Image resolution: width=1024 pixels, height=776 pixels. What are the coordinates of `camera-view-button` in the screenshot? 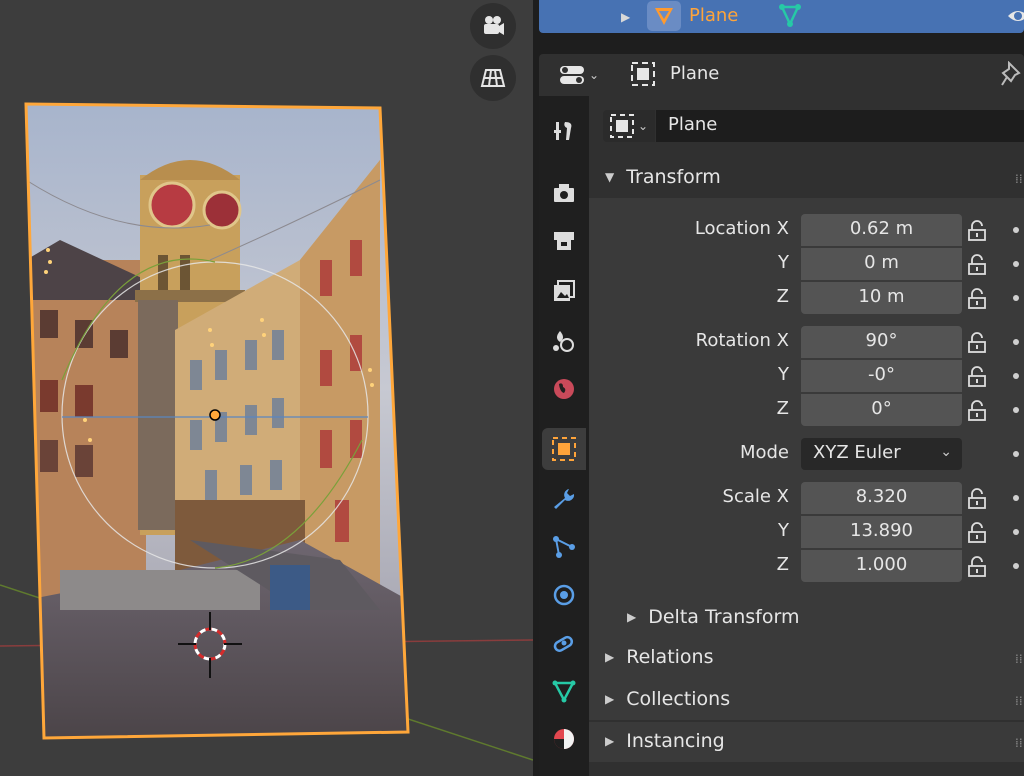 It's located at (493, 26).